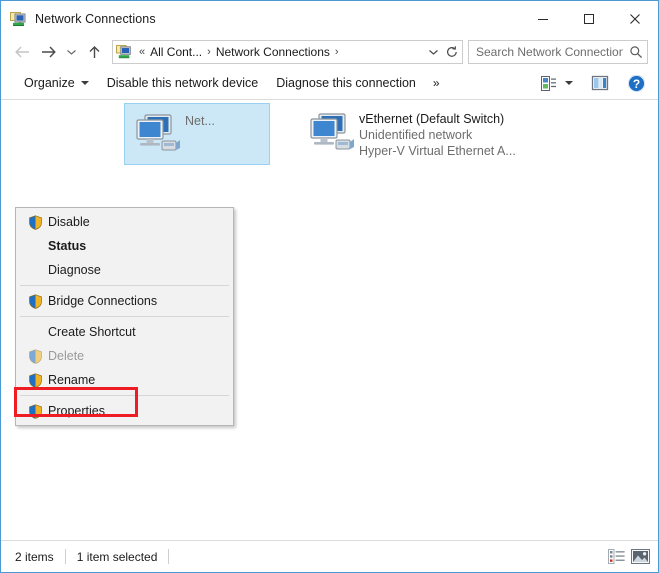 The width and height of the screenshot is (659, 573). What do you see at coordinates (416, 135) in the screenshot?
I see `list-item-status: Unidentified network` at bounding box center [416, 135].